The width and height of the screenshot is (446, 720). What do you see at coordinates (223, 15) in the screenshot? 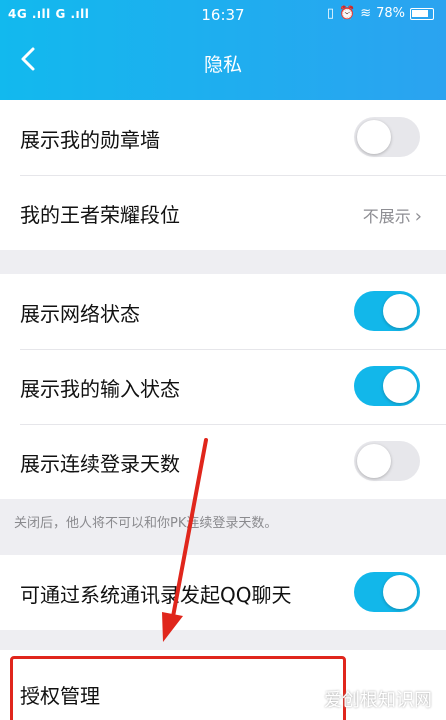
I see `status-bar: 4G .ıll G .ıll 16:37 ▯ ⏰ ≋ 78%` at bounding box center [223, 15].